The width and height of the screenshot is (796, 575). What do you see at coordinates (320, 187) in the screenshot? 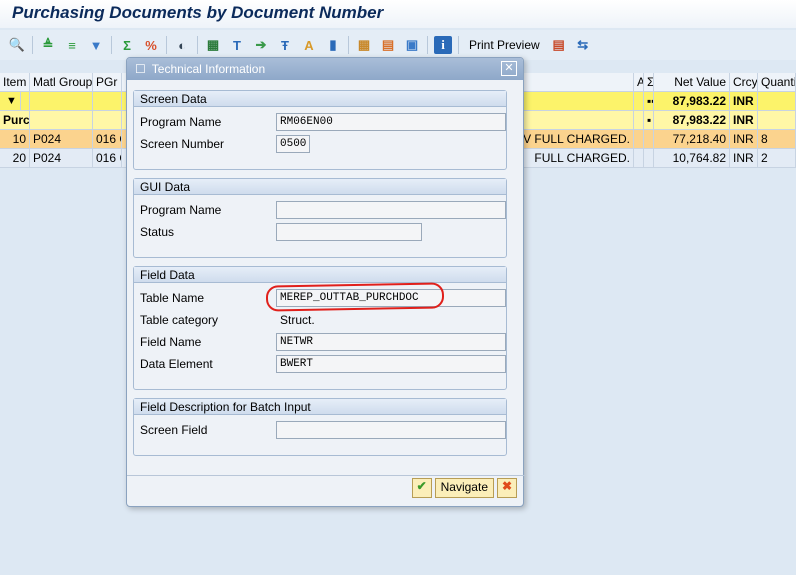
I see `group-heading: GUI Data` at bounding box center [320, 187].